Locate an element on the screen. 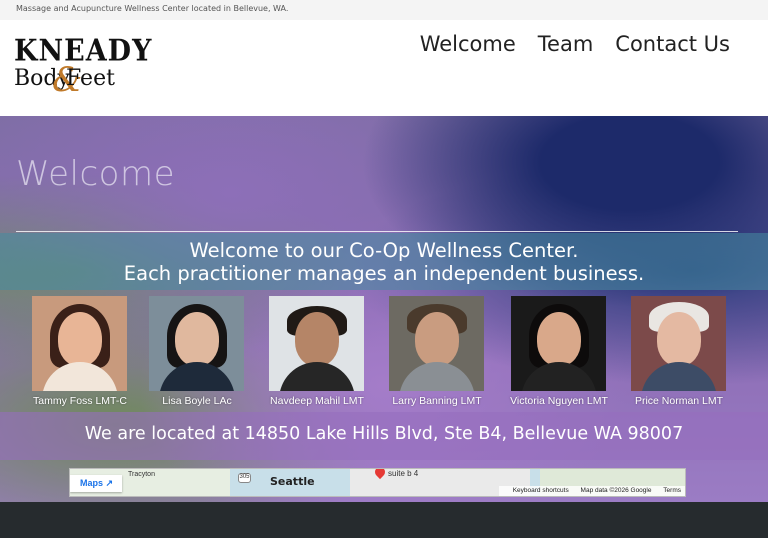 The width and height of the screenshot is (768, 538). practitioner-name: Victoria Nguyen LMT is located at coordinates (559, 401).